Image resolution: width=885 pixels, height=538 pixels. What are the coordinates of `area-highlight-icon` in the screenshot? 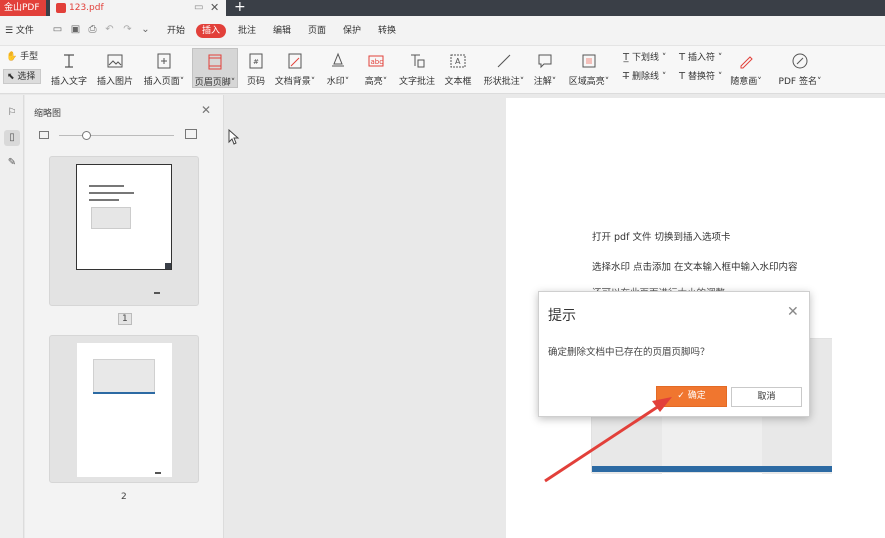 It's located at (589, 61).